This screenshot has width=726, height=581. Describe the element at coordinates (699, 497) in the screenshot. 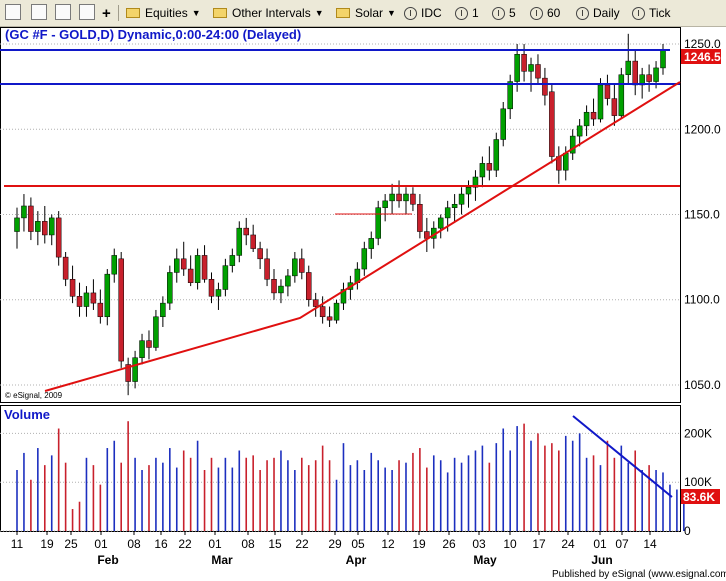

I see `last-volume: 83.6K` at that location.